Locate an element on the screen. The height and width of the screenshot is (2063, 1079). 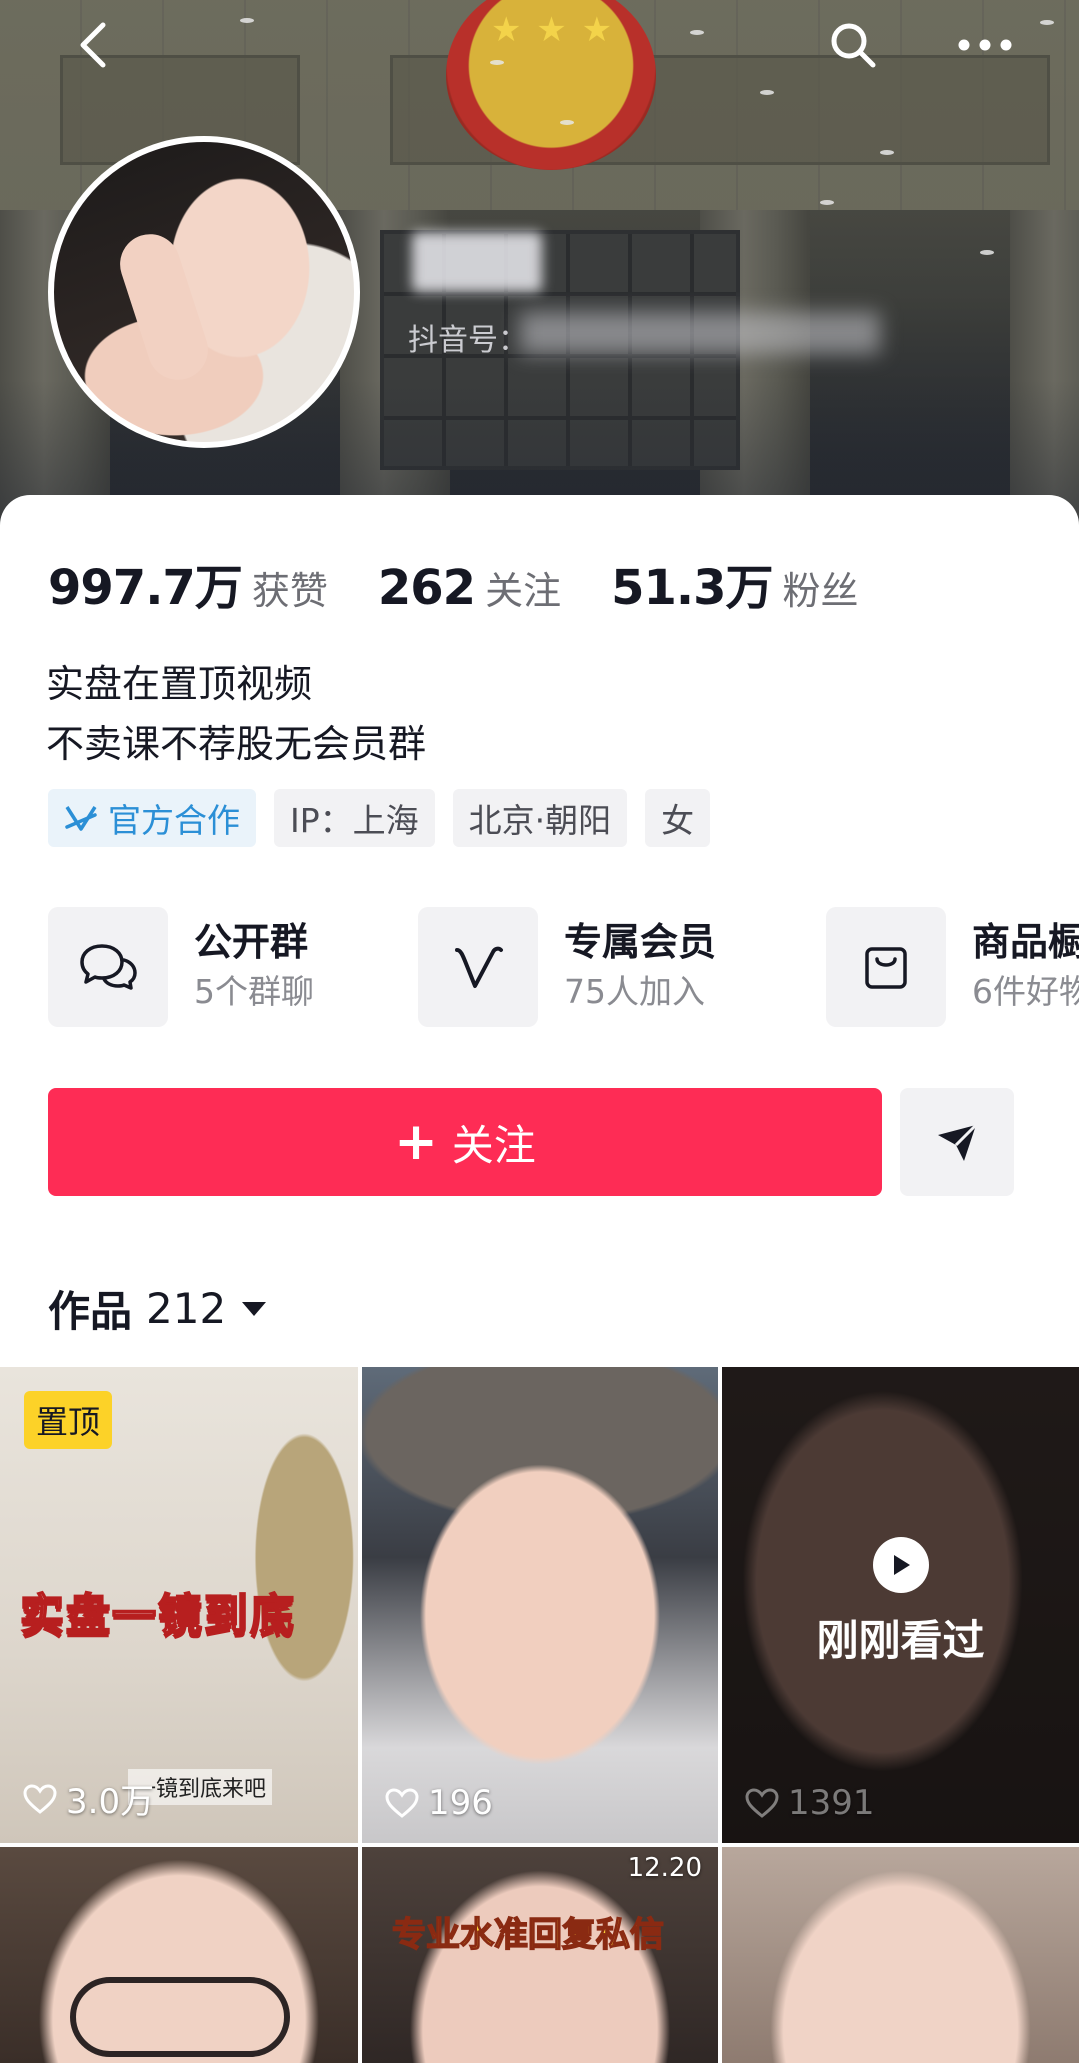
douyin-id-blurred is located at coordinates (700, 333).